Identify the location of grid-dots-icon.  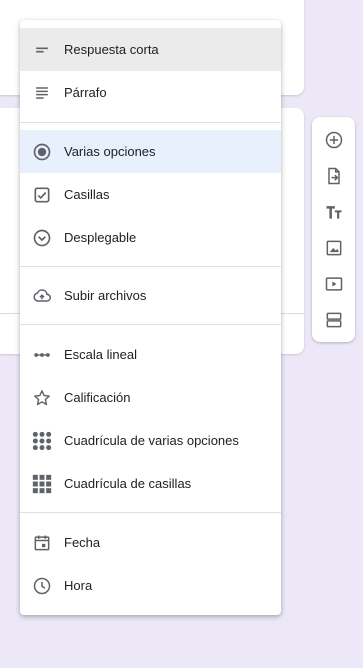
(42, 441).